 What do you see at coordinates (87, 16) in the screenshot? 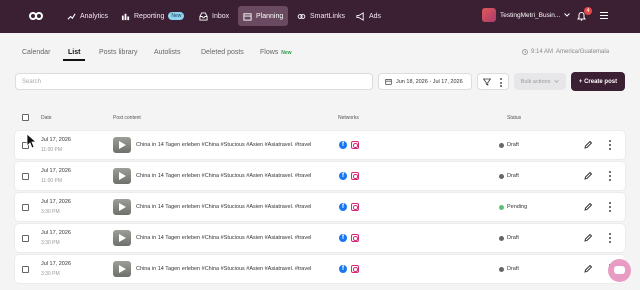
I see `nav-item-analytics: Analytics` at bounding box center [87, 16].